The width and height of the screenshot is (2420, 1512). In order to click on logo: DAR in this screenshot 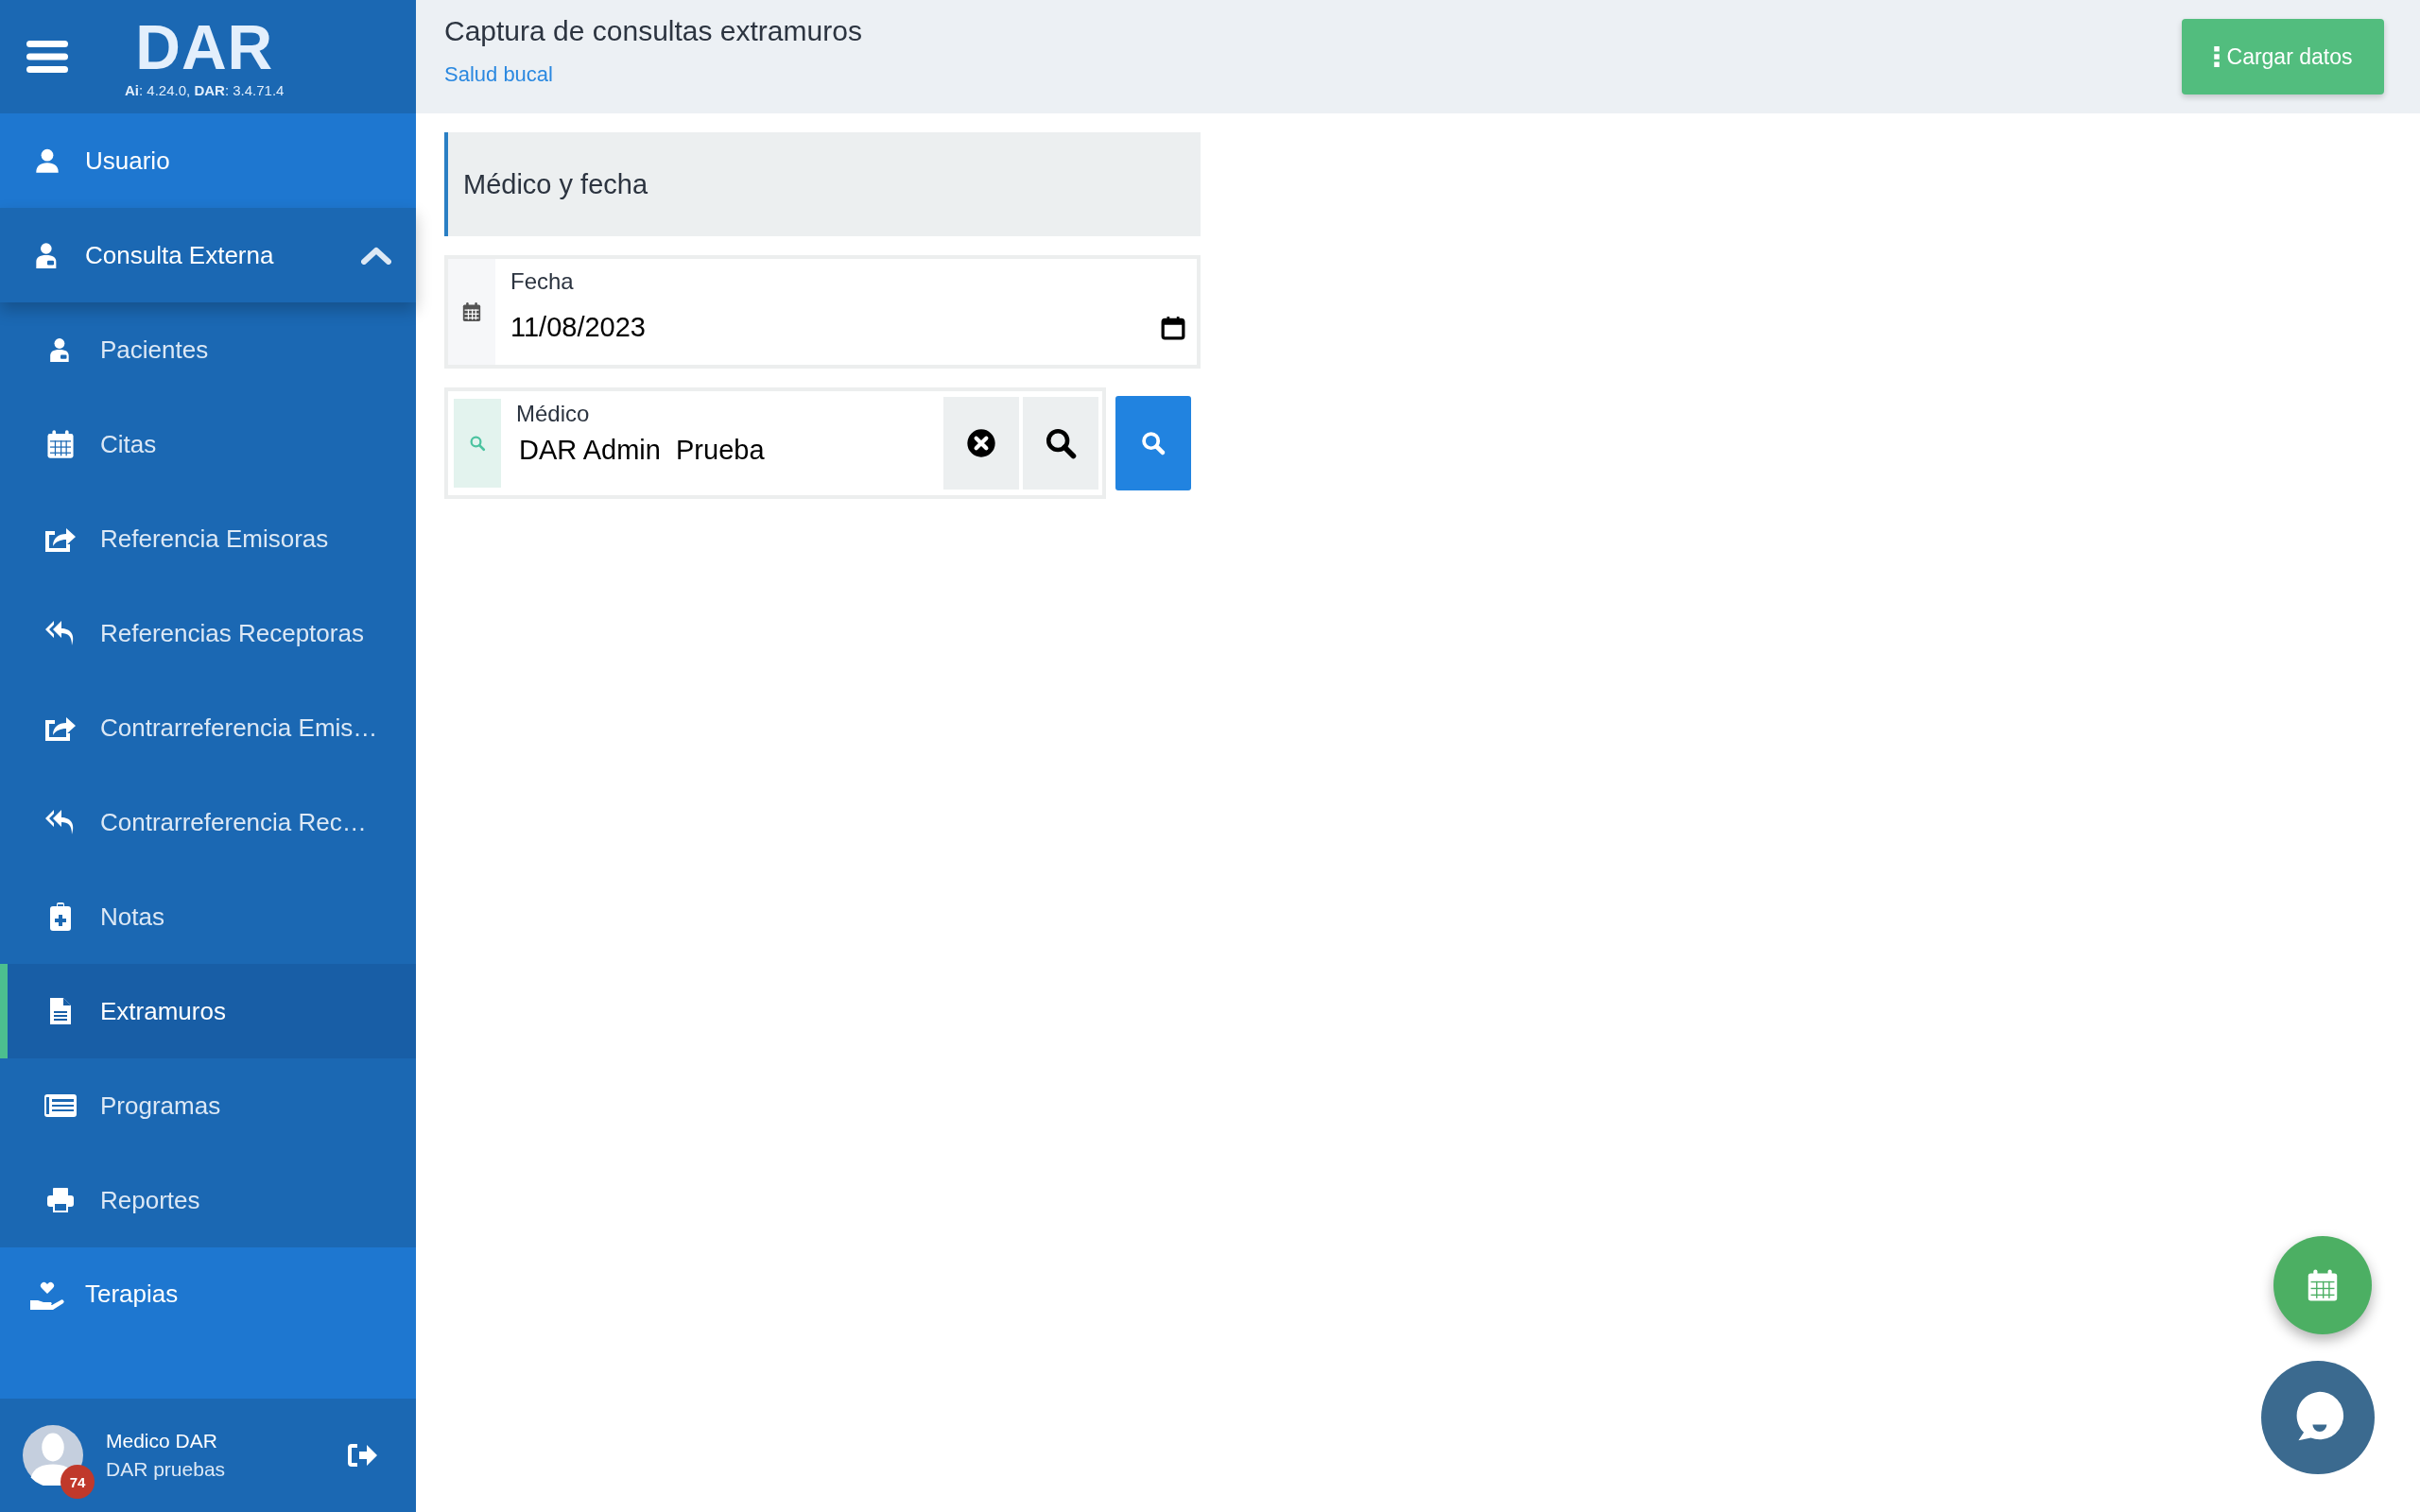, I will do `click(204, 46)`.